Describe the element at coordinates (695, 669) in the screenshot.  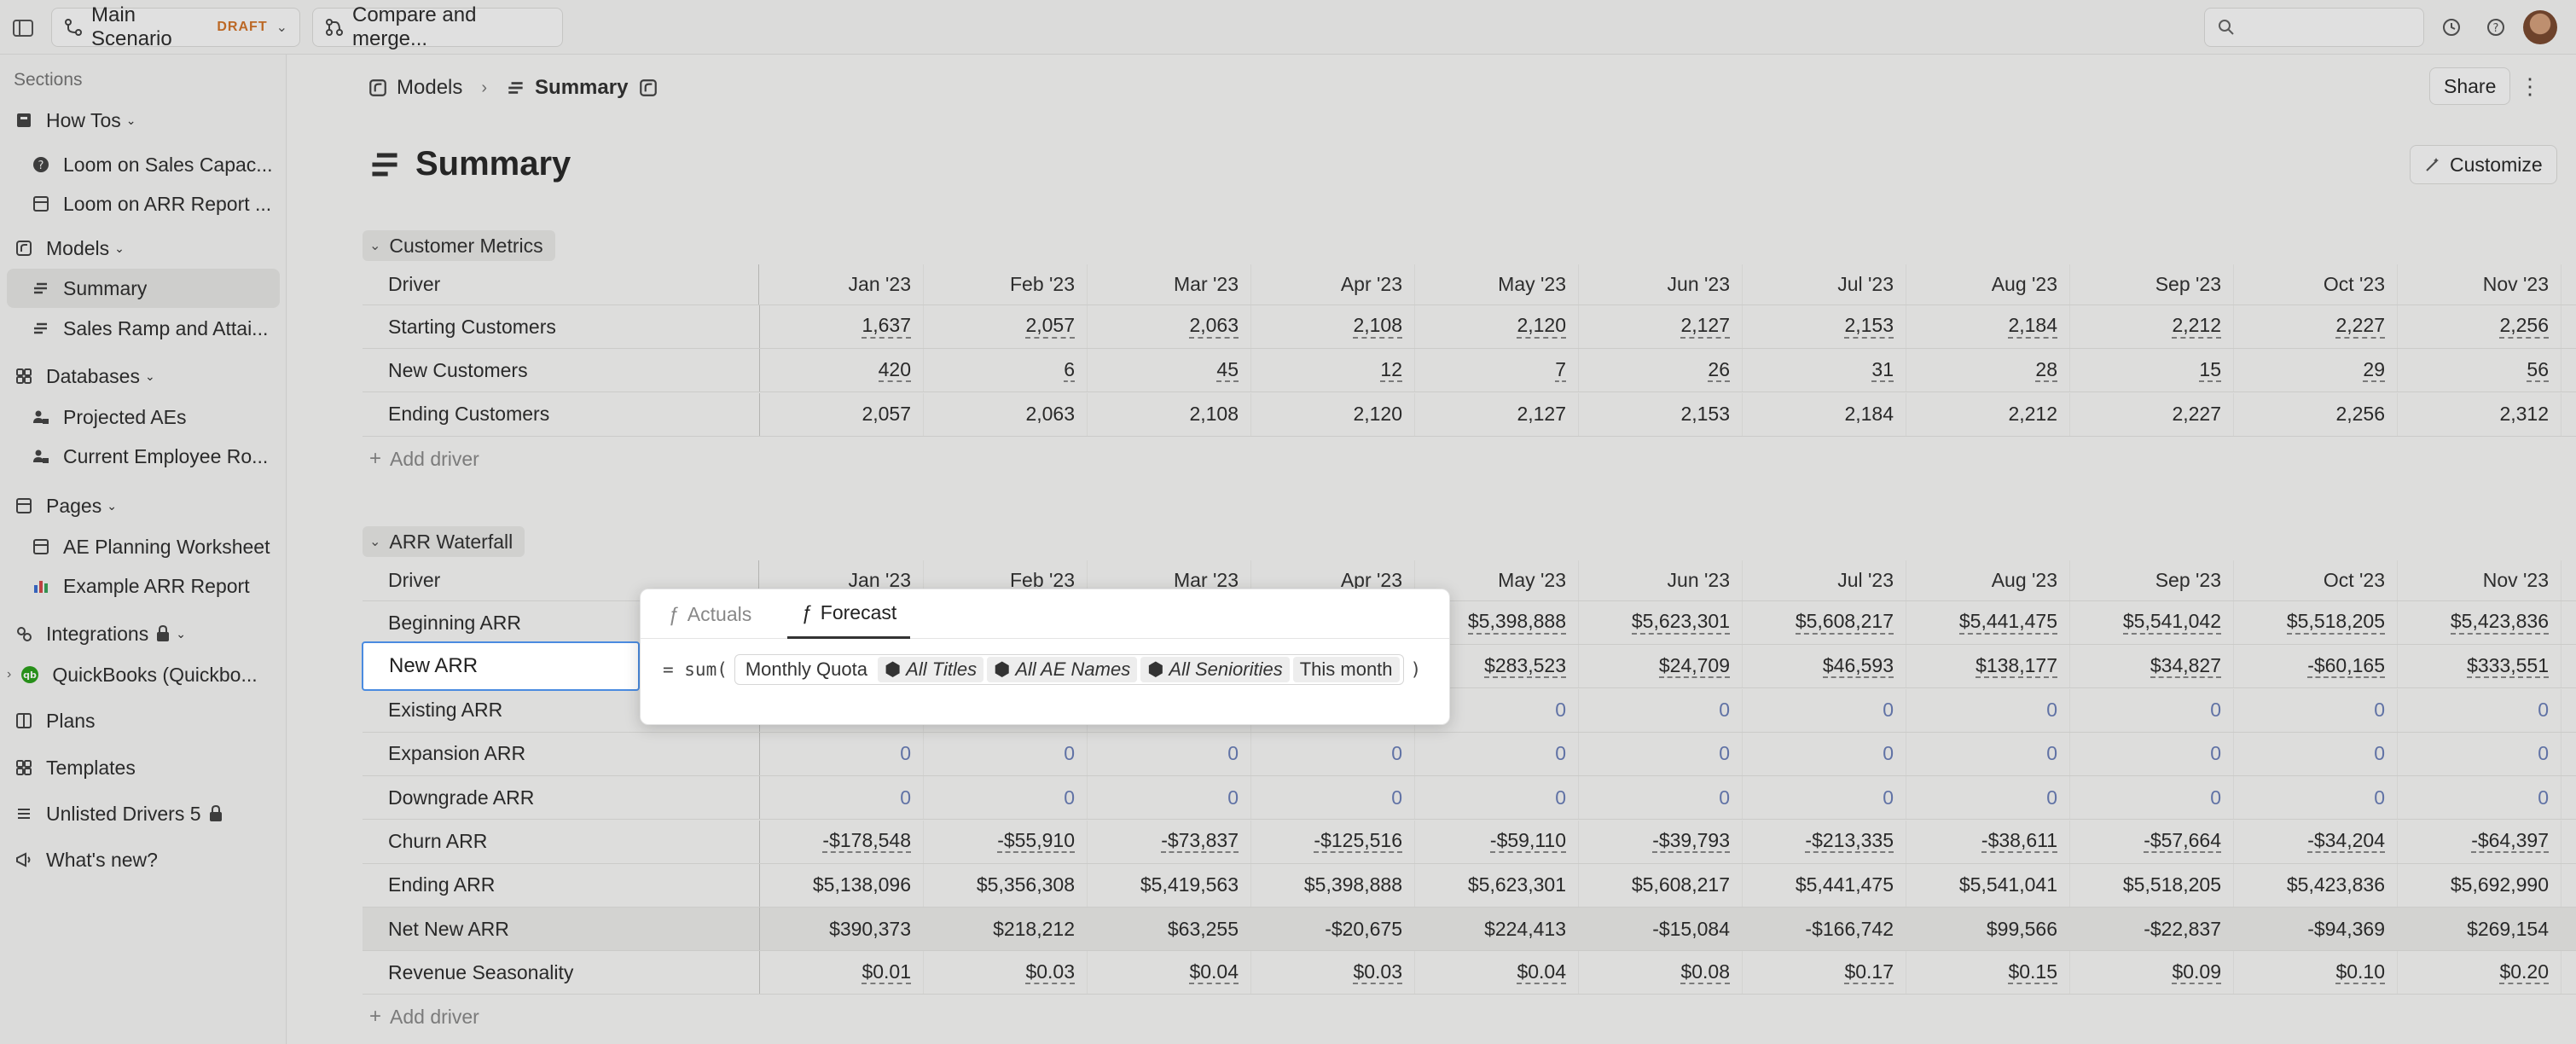
I see `formula-prefix: = sum(` at that location.